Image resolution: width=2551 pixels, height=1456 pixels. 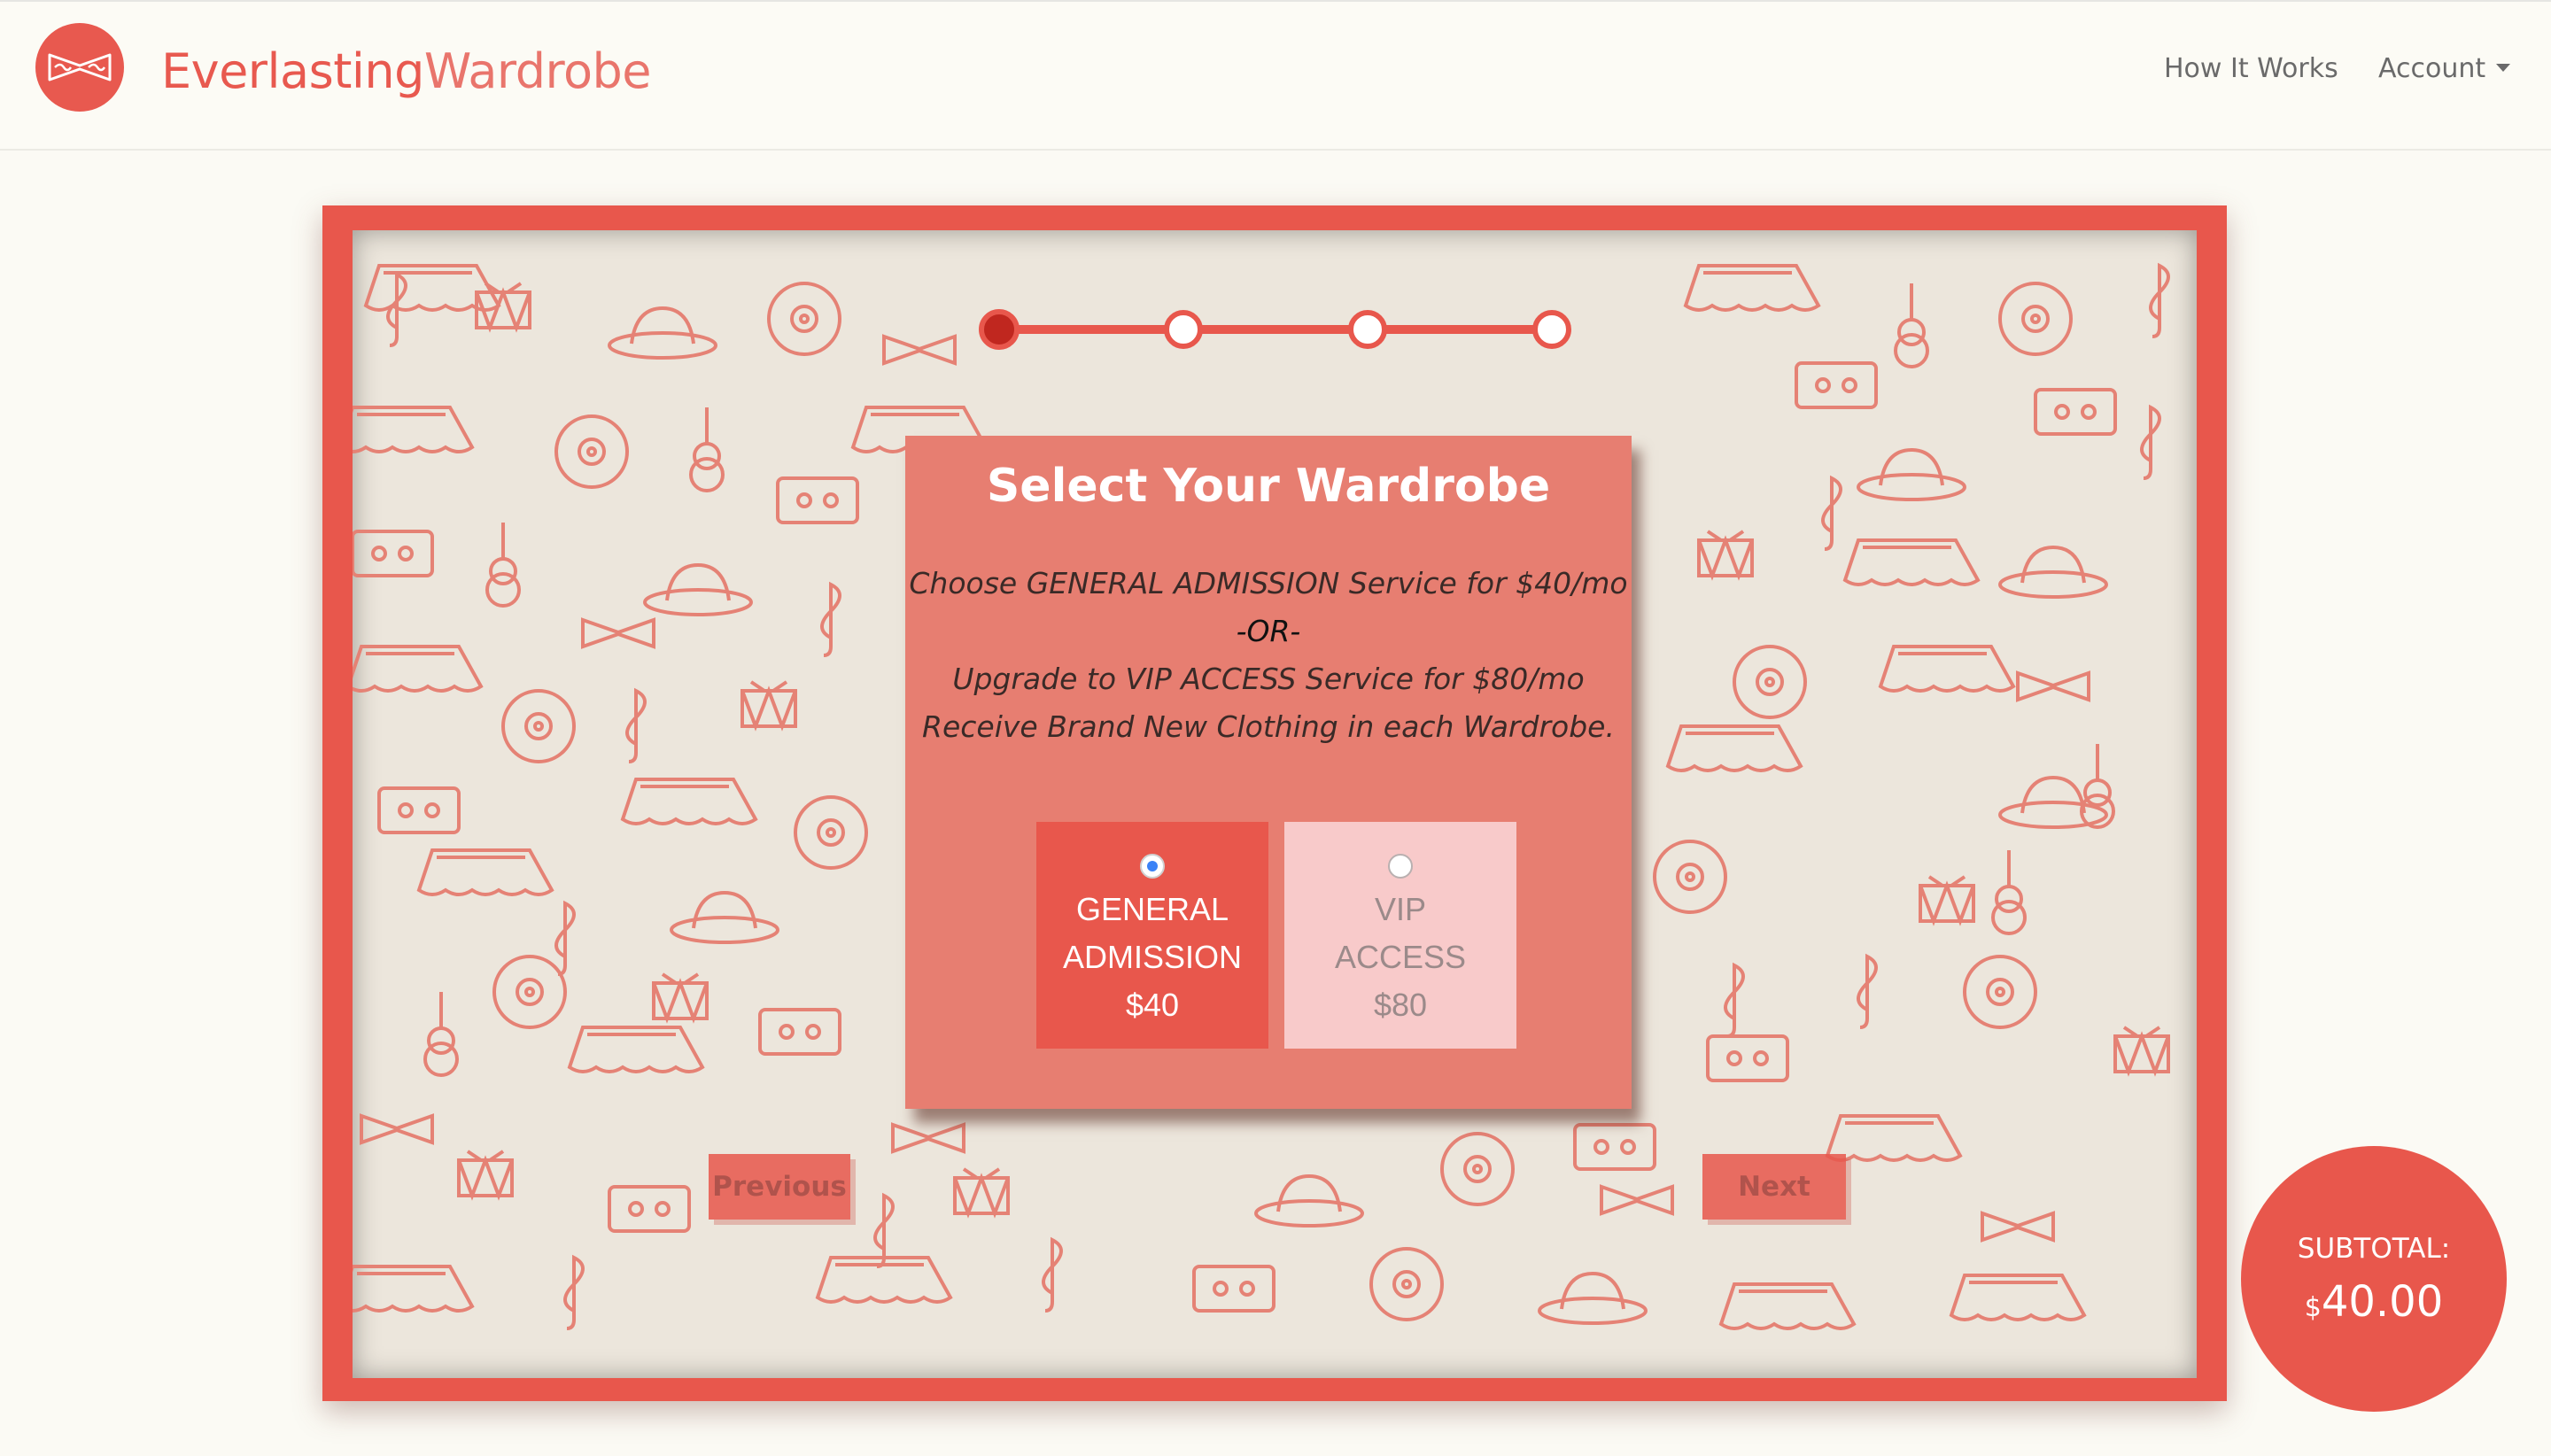 What do you see at coordinates (1152, 957) in the screenshot?
I see `option-general-line2: ADMISSION` at bounding box center [1152, 957].